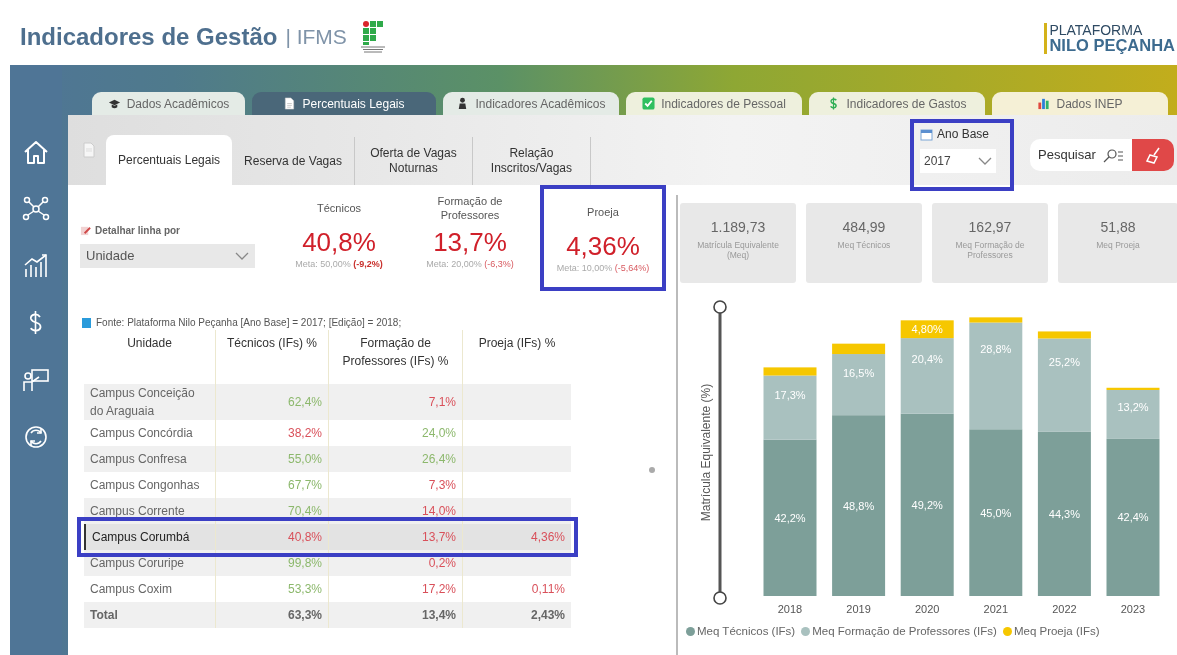  Describe the element at coordinates (316, 36) in the screenshot. I see `organization-name: | IFMS` at that location.